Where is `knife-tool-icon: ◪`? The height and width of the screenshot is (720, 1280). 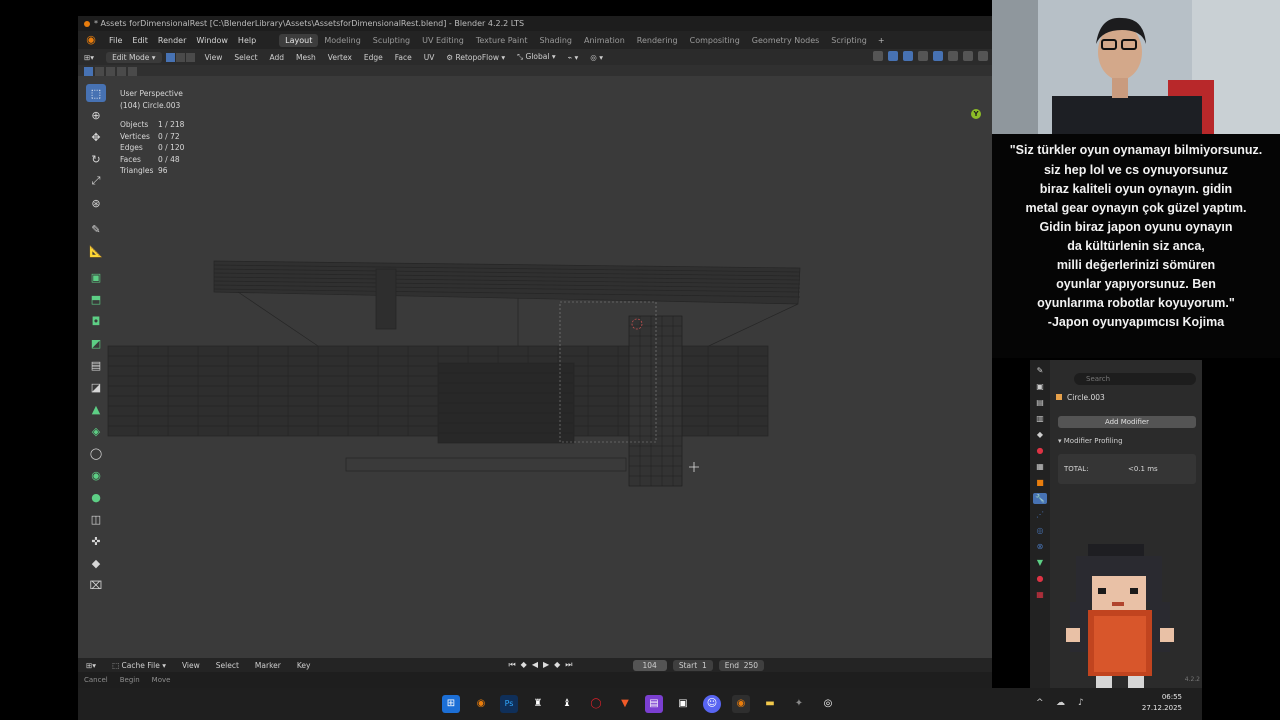 knife-tool-icon: ◪ is located at coordinates (96, 387).